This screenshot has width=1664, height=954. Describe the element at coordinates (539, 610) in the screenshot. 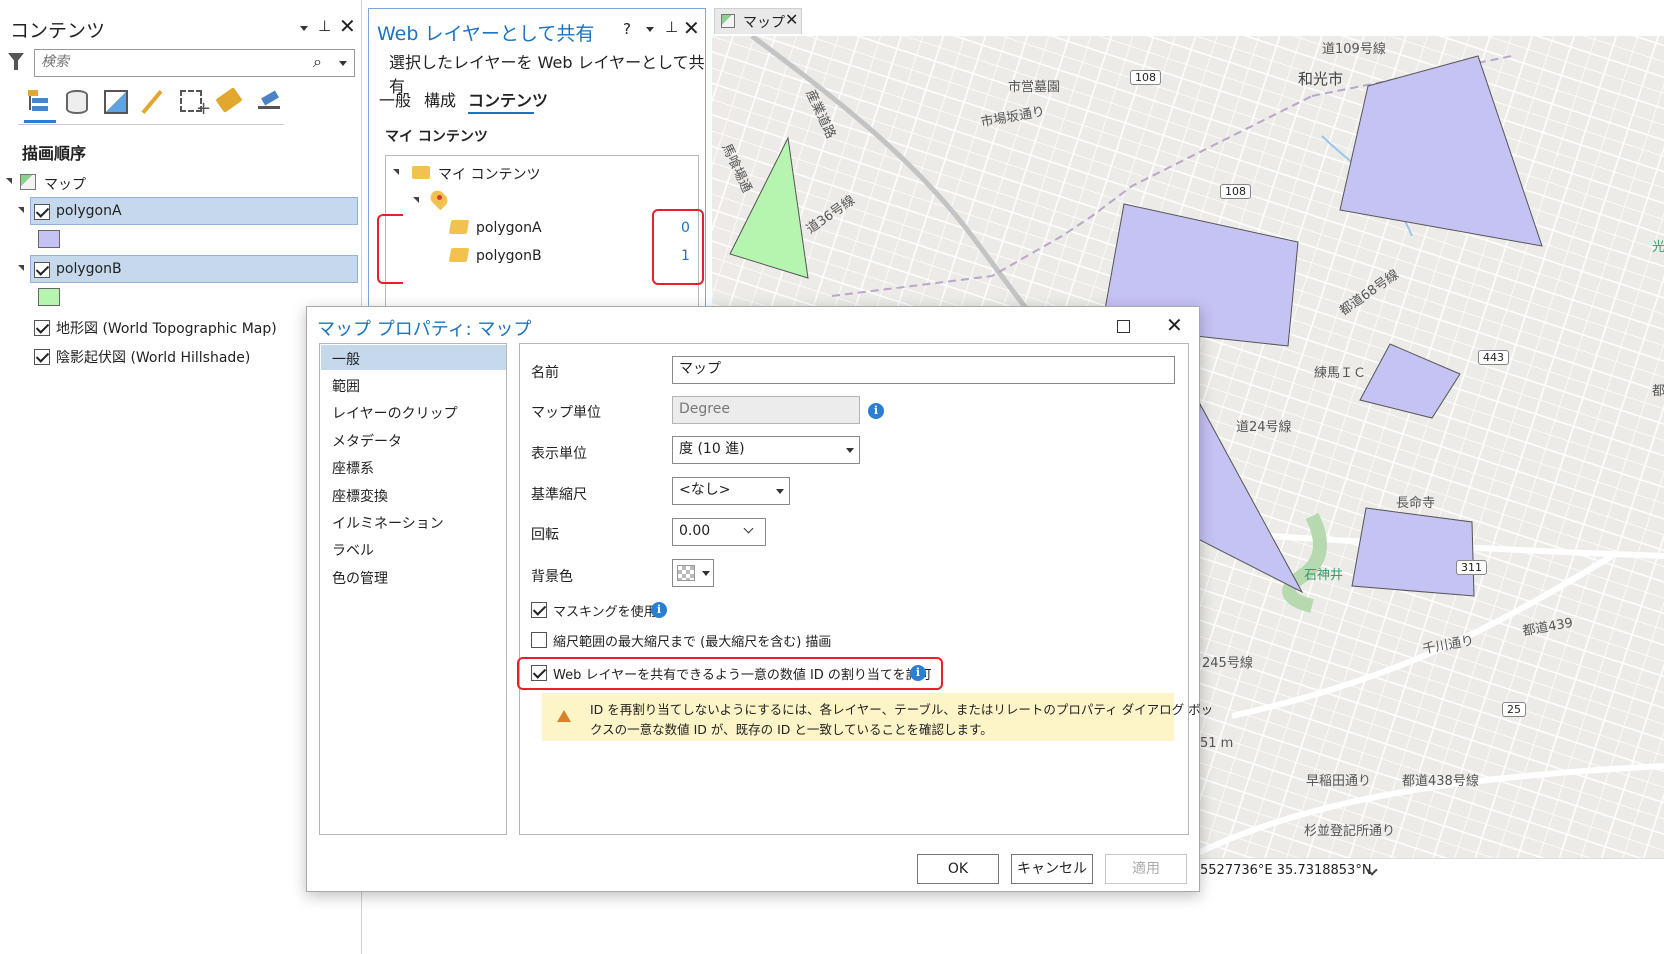

I see `masking-checkbox` at that location.